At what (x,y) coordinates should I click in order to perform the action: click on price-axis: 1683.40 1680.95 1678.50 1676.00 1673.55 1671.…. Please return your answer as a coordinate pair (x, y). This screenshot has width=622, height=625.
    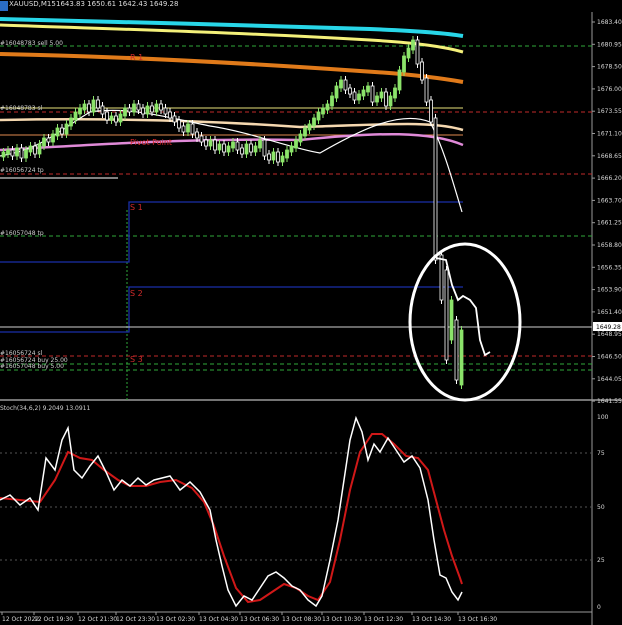
    Looking at the image, I should click on (607, 212).